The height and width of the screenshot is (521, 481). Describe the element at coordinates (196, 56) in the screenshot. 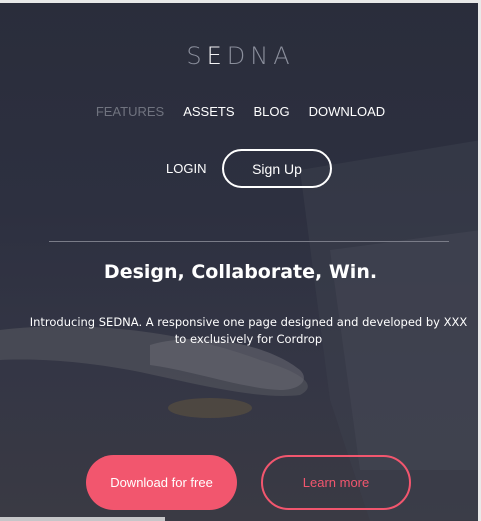

I see `logo-letter-s: S` at that location.